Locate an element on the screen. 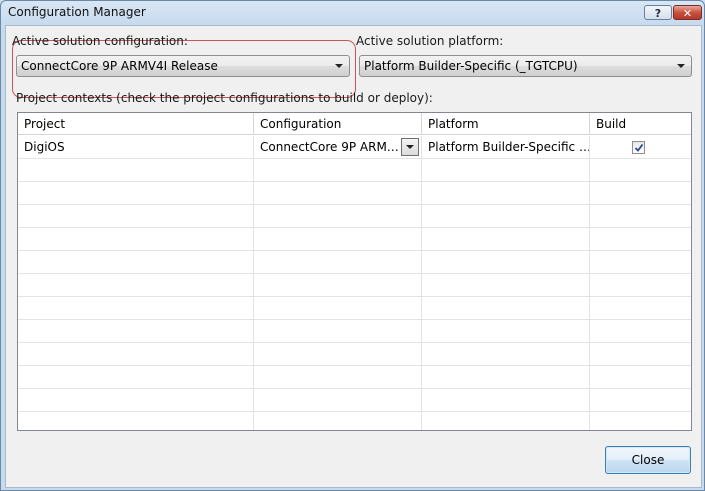  grid-header: Project Configuration Platform Build is located at coordinates (354, 124).